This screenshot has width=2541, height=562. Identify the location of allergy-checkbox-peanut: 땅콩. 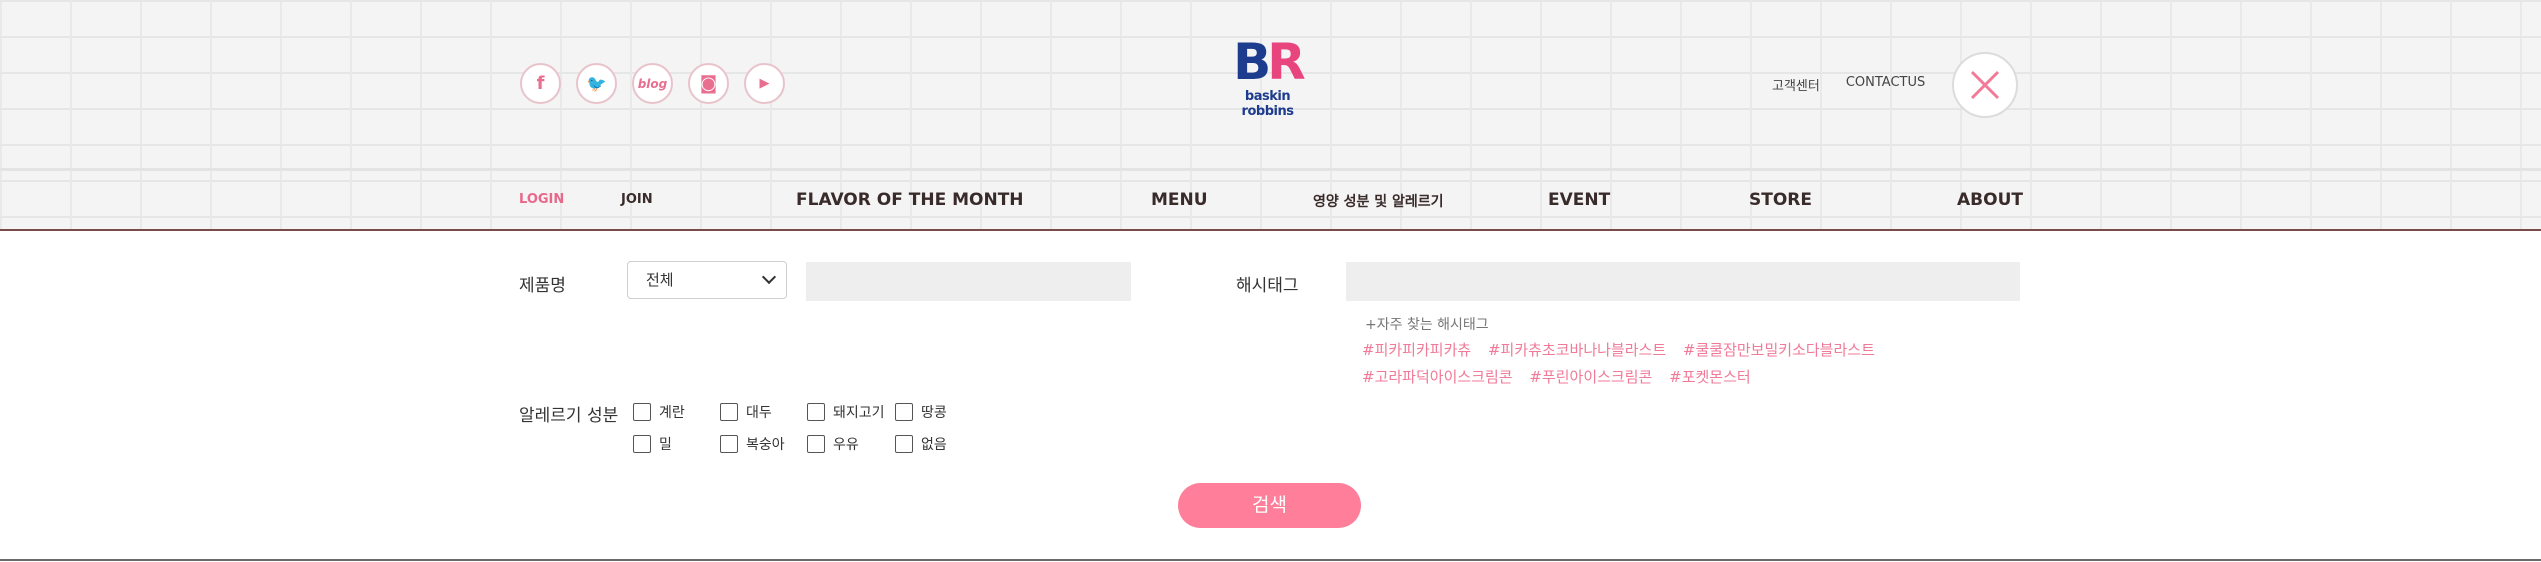
(921, 412).